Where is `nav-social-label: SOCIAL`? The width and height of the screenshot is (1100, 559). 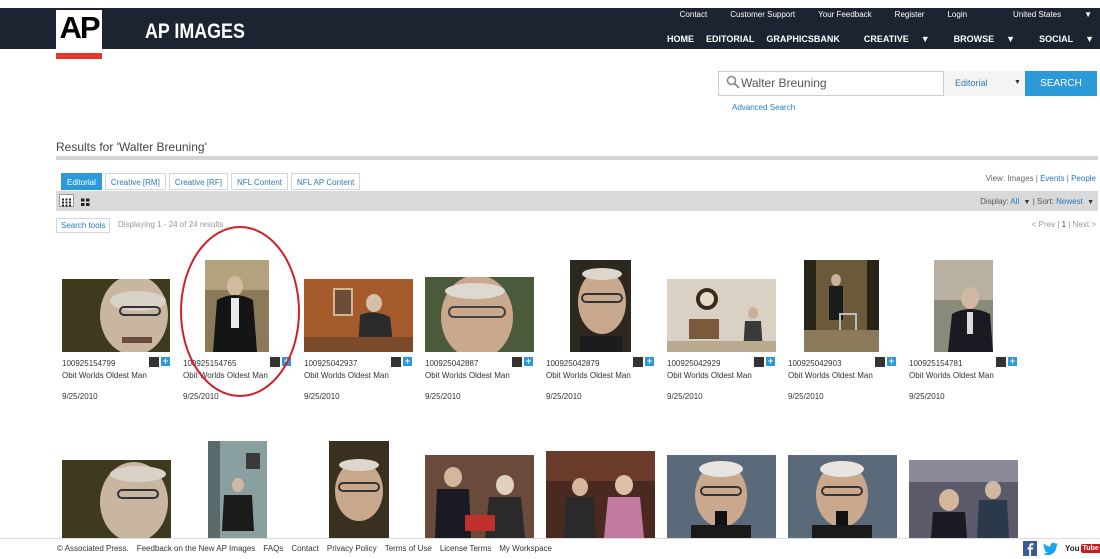
nav-social-label: SOCIAL is located at coordinates (1056, 39).